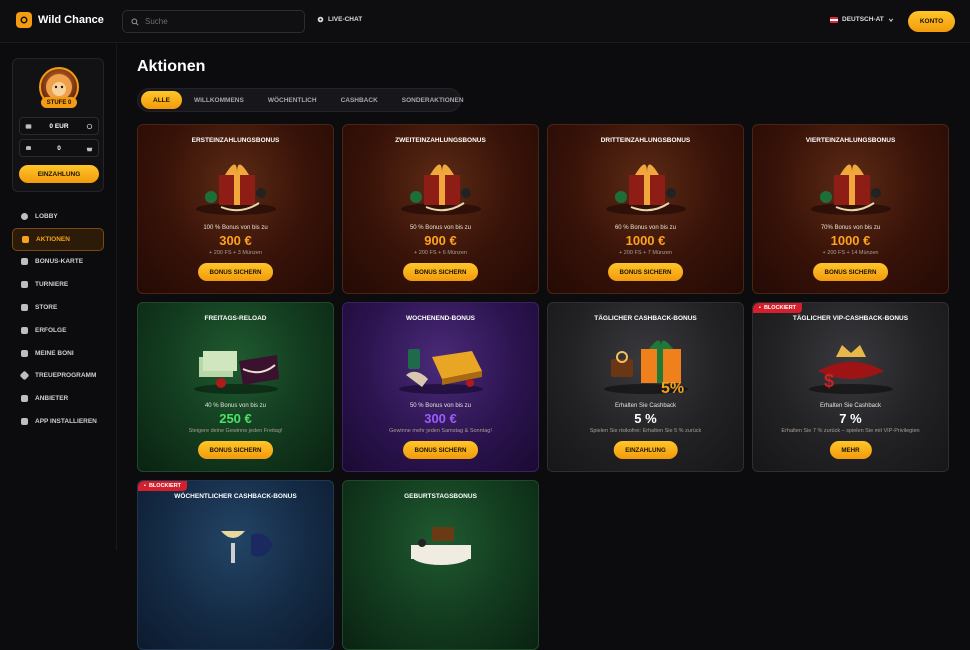 The image size is (970, 650). I want to click on sidebar-item-anbieter: ANBIETER, so click(58, 398).